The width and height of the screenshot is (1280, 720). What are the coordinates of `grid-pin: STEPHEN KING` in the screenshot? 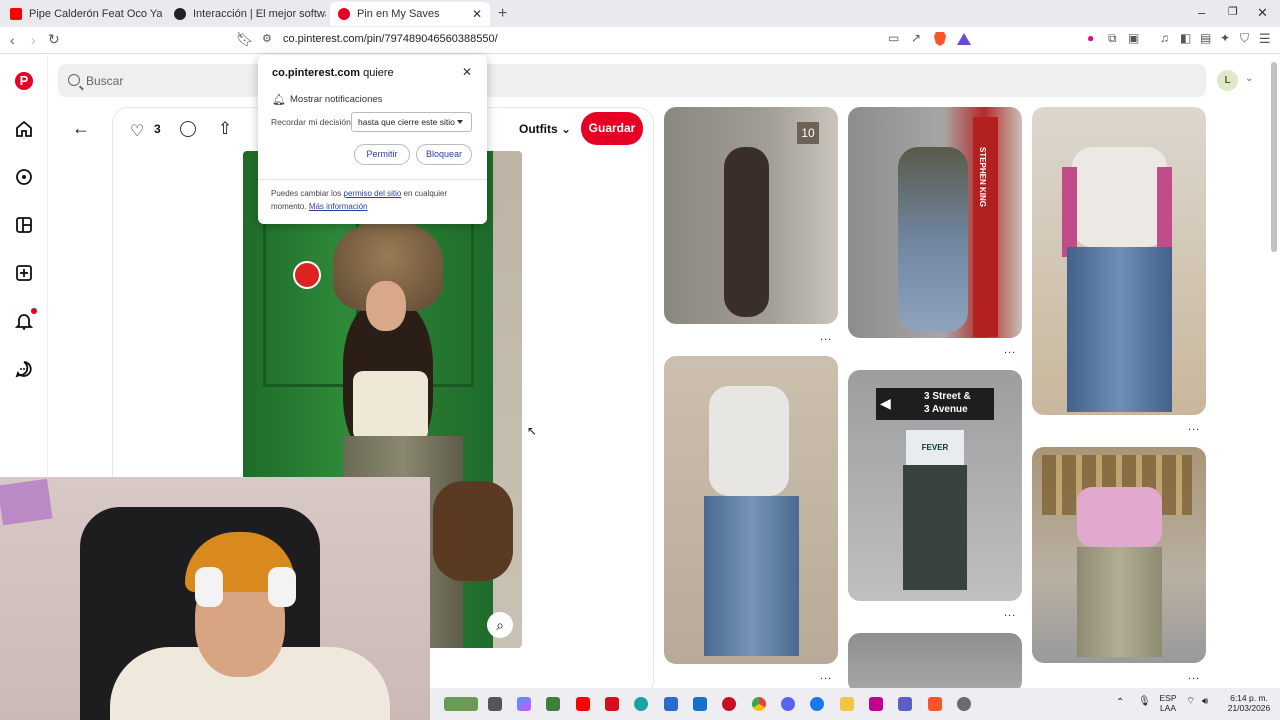 It's located at (935, 222).